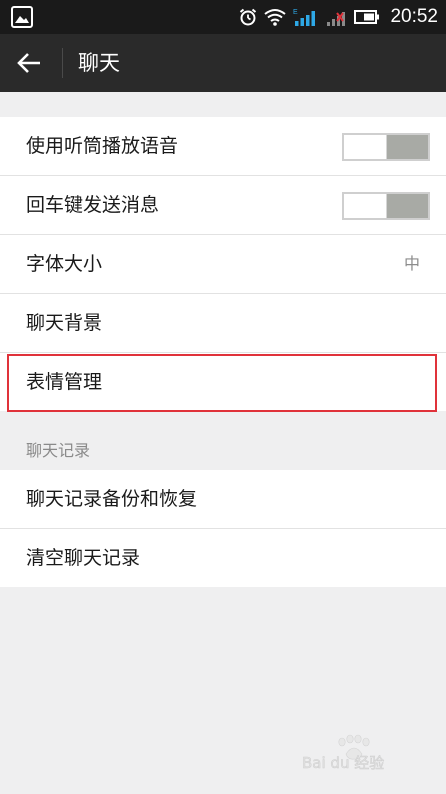 This screenshot has height=794, width=446. I want to click on page-title: 聊天, so click(99, 63).